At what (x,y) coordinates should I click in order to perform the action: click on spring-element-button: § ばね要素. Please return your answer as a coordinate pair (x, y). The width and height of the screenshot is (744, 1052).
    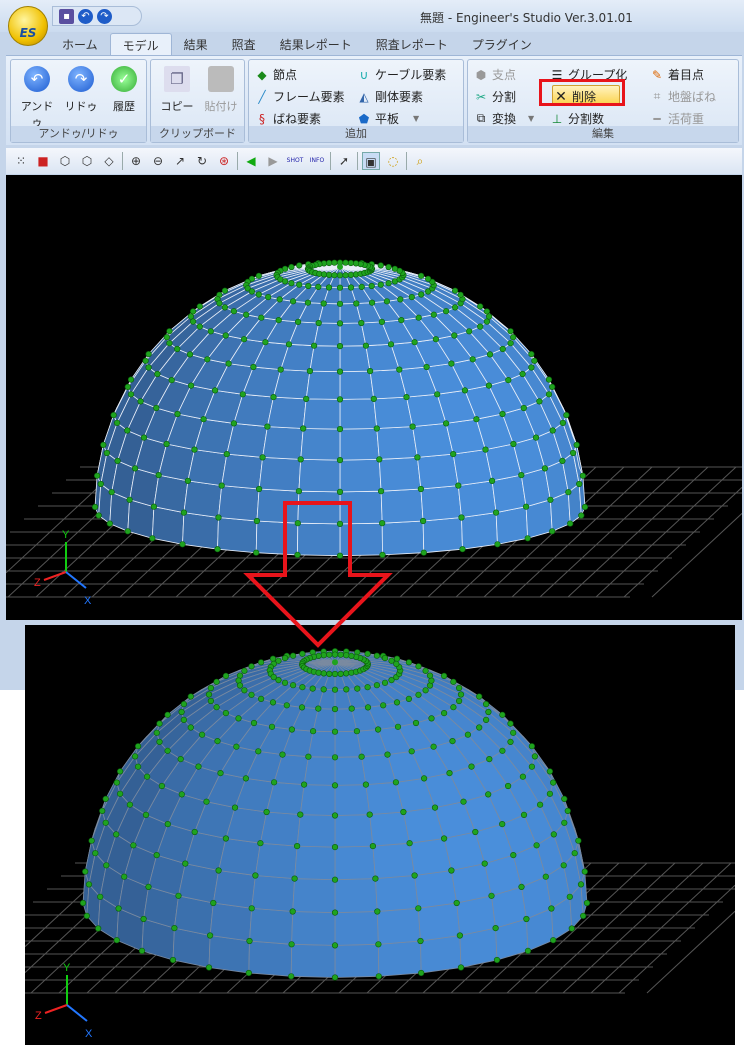
    Looking at the image, I should click on (288, 118).